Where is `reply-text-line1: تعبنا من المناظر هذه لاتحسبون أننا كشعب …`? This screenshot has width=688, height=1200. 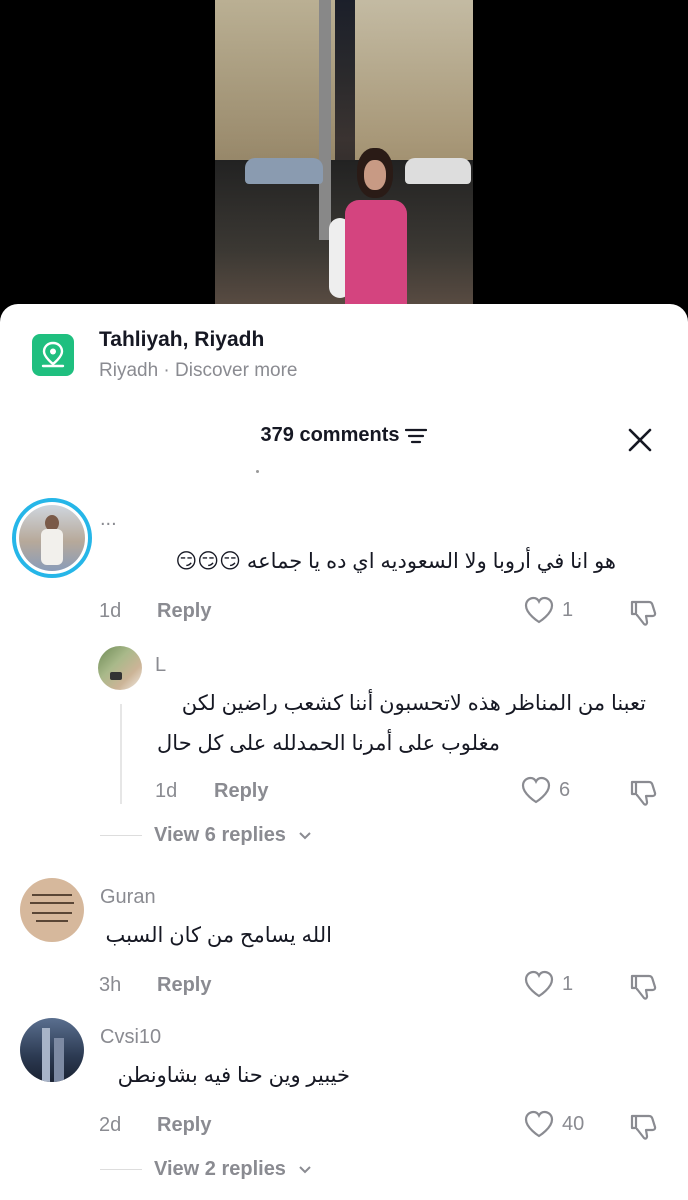
reply-text-line1: تعبنا من المناظر هذه لاتحسبون أننا كشعب … is located at coordinates (413, 703).